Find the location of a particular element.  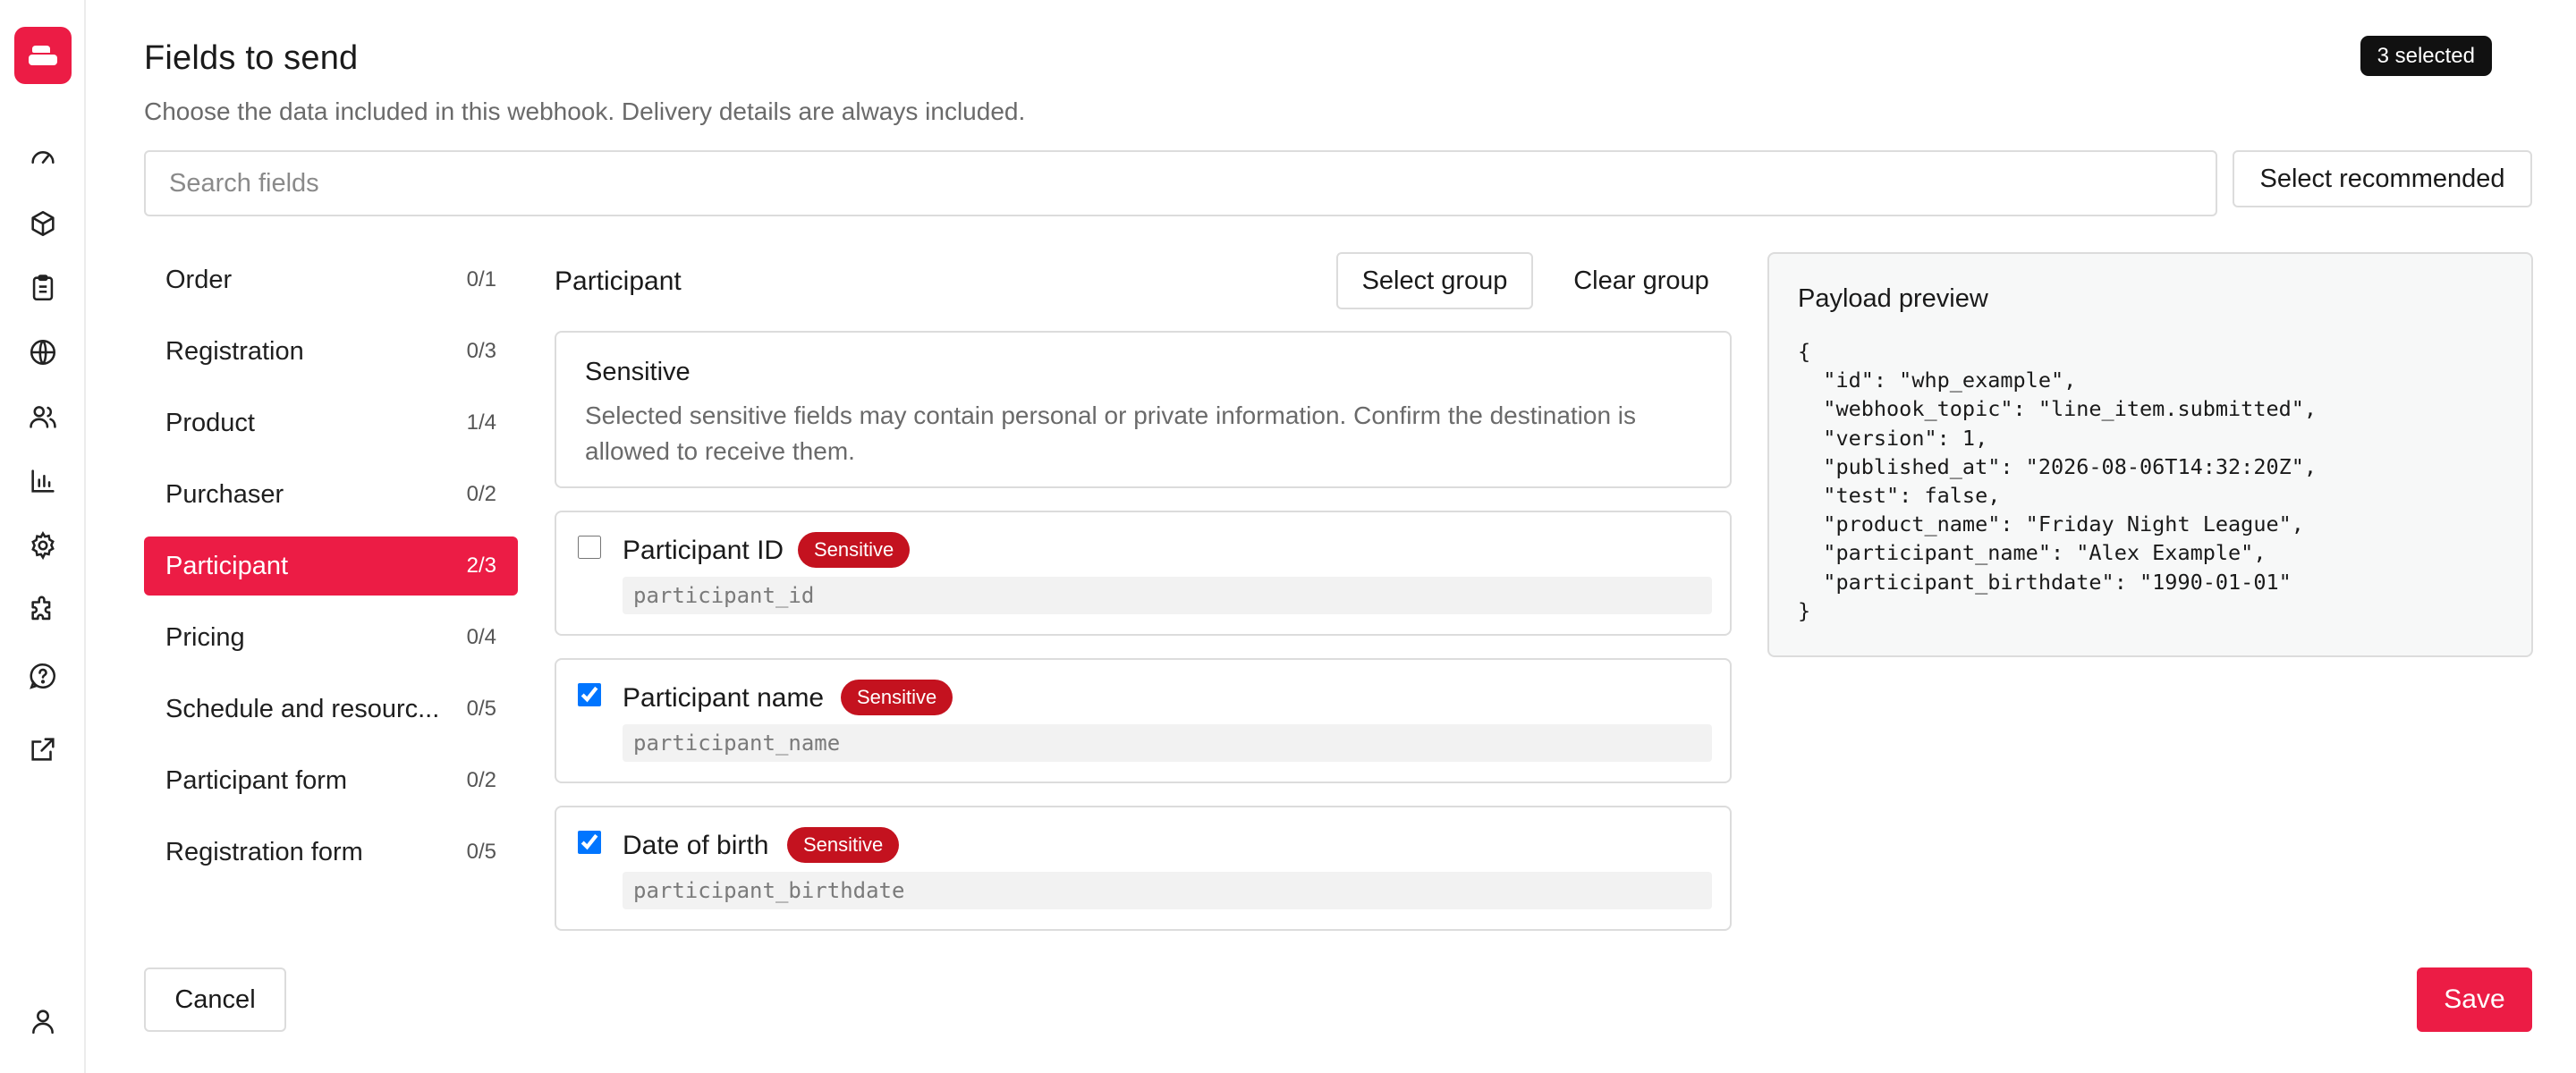

selected-count-badge: 3 selected is located at coordinates (2426, 56).